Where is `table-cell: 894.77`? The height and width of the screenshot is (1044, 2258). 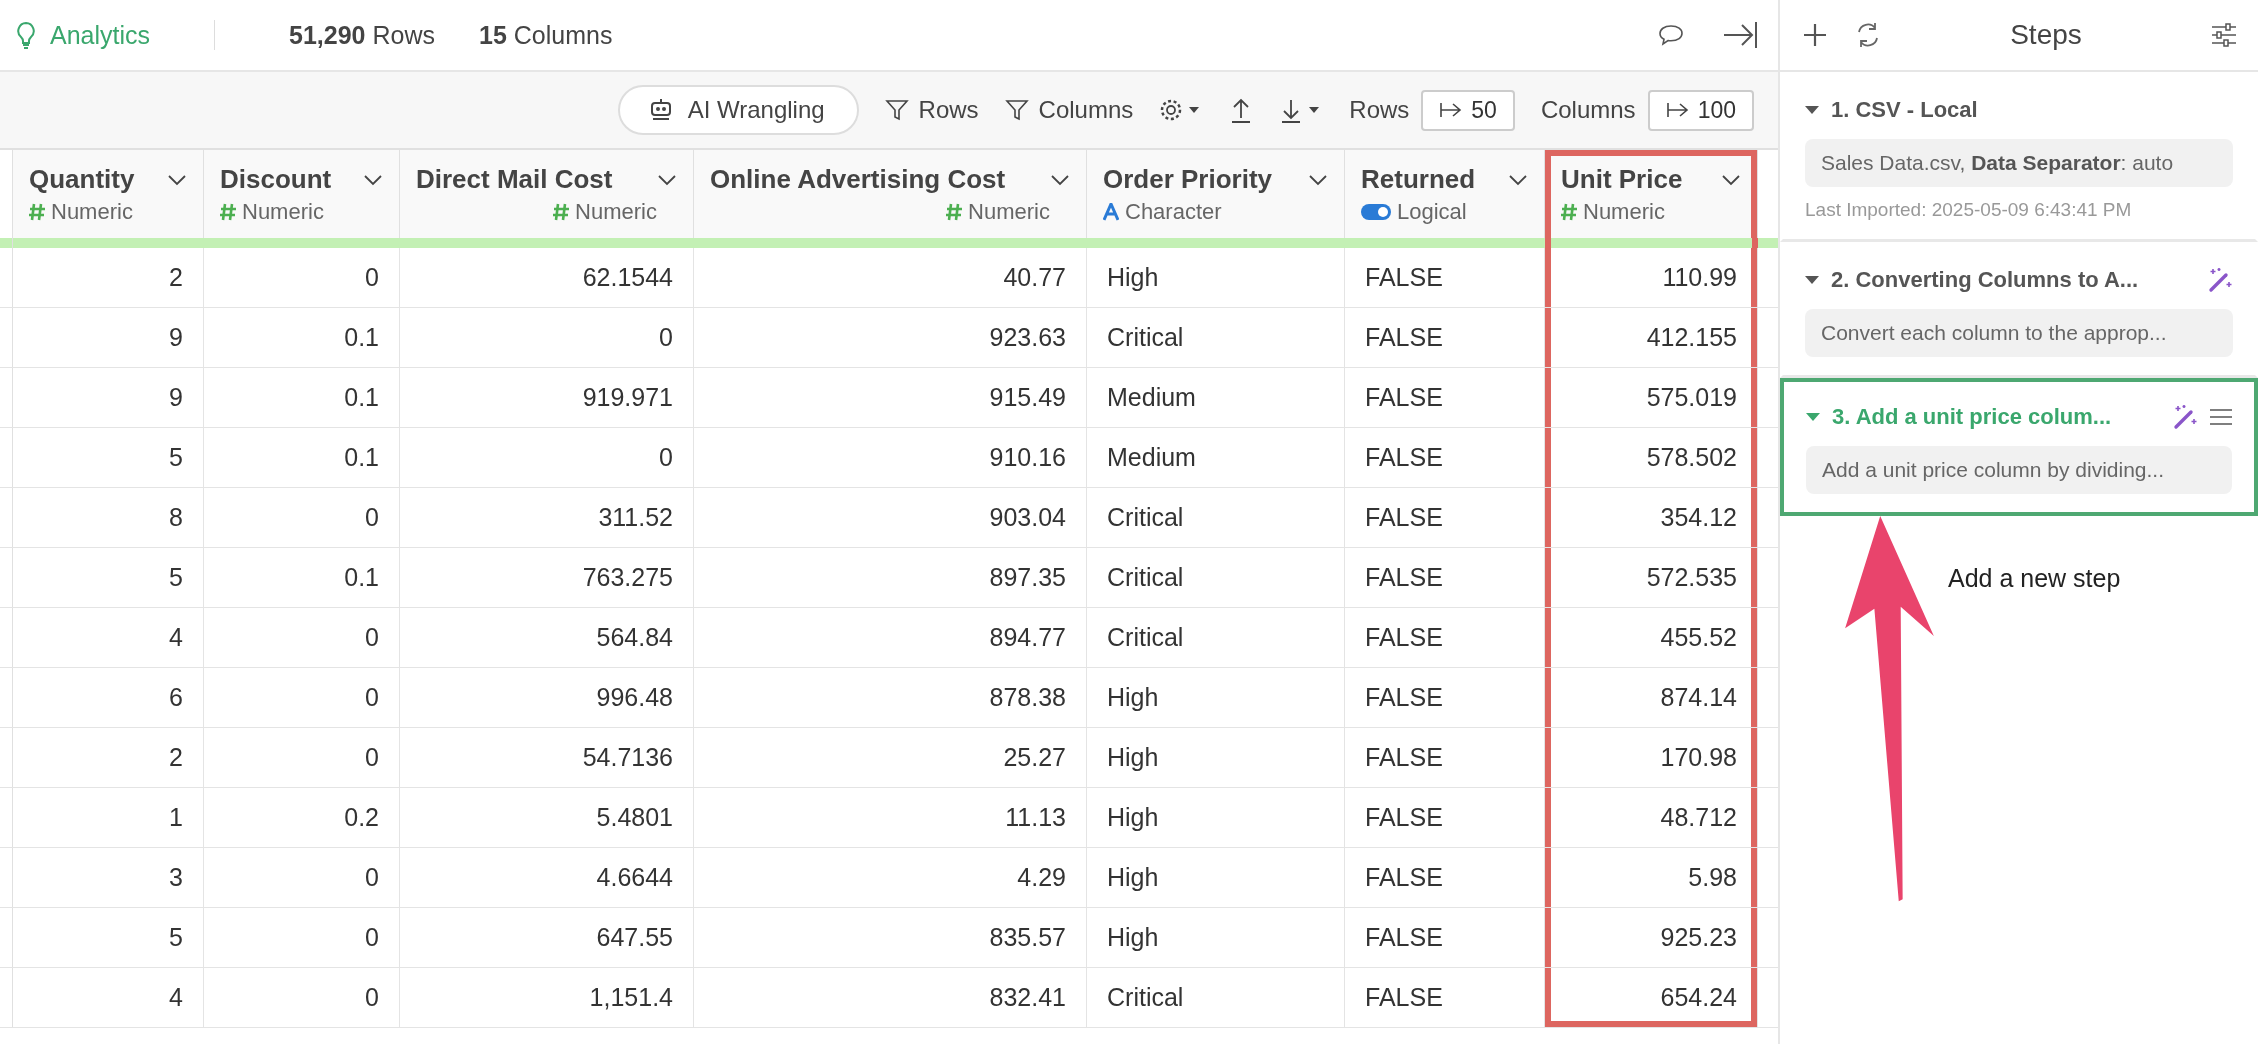
table-cell: 894.77 is located at coordinates (890, 637).